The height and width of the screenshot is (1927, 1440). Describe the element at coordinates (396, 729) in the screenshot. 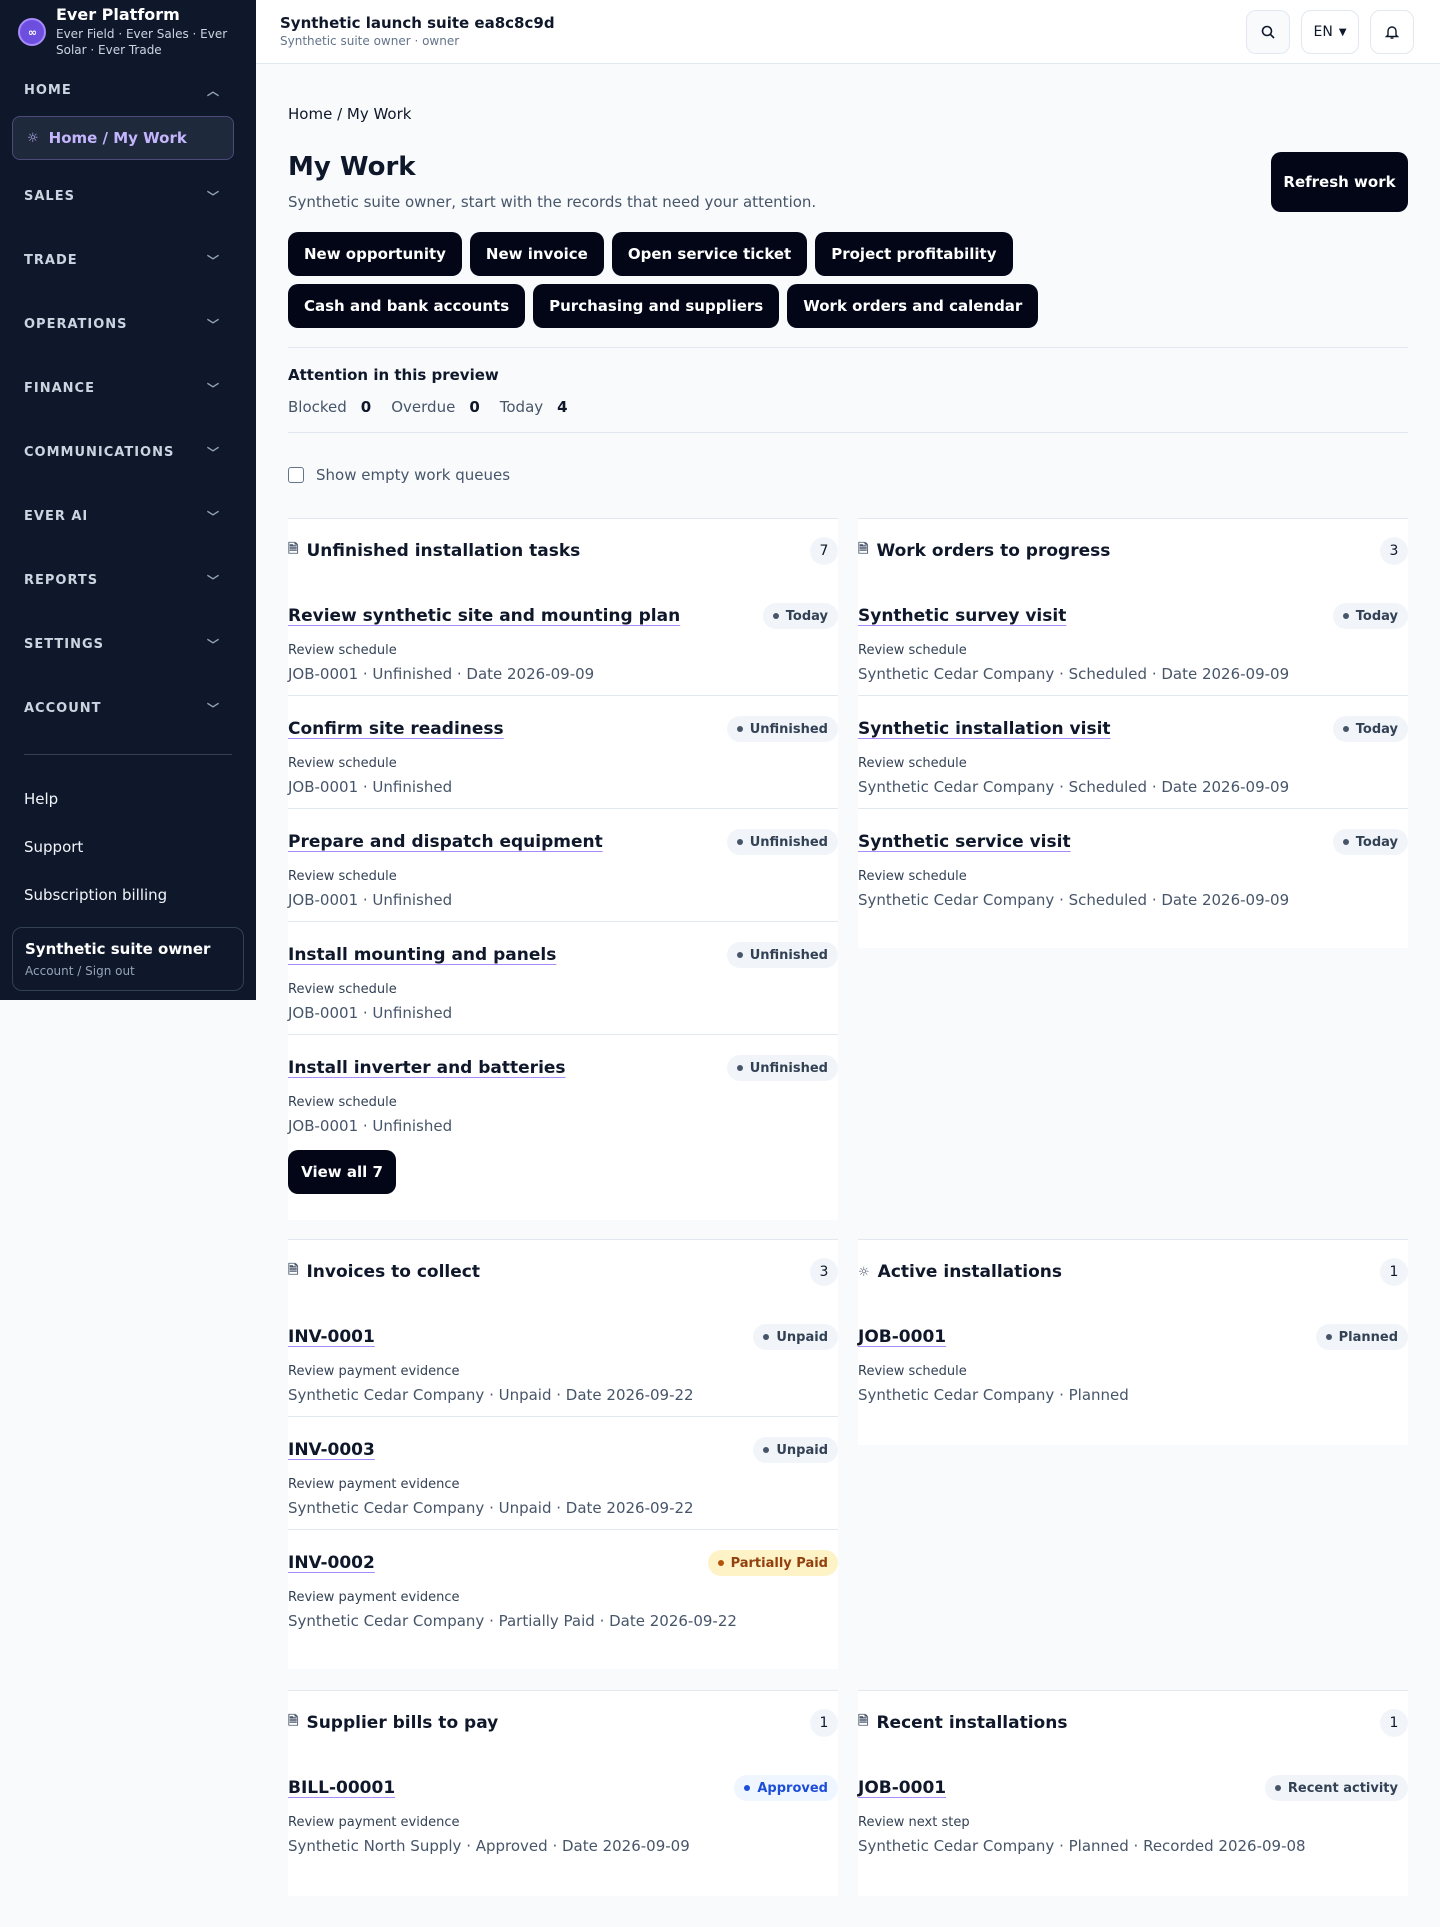

I see `item-link: Confirm site readiness` at that location.